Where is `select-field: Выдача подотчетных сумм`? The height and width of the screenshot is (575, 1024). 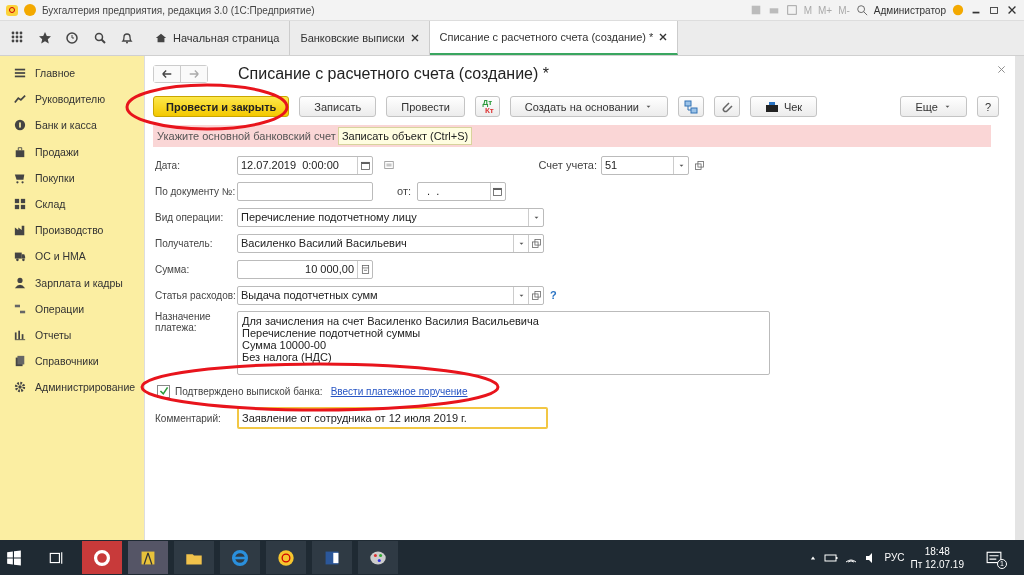 select-field: Выдача подотчетных сумм is located at coordinates (390, 295).